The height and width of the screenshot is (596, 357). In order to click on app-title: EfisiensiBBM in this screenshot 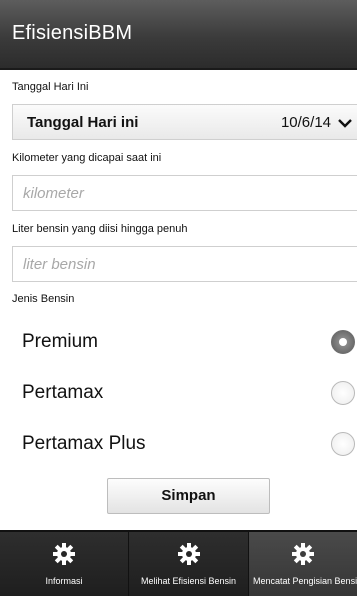, I will do `click(72, 33)`.